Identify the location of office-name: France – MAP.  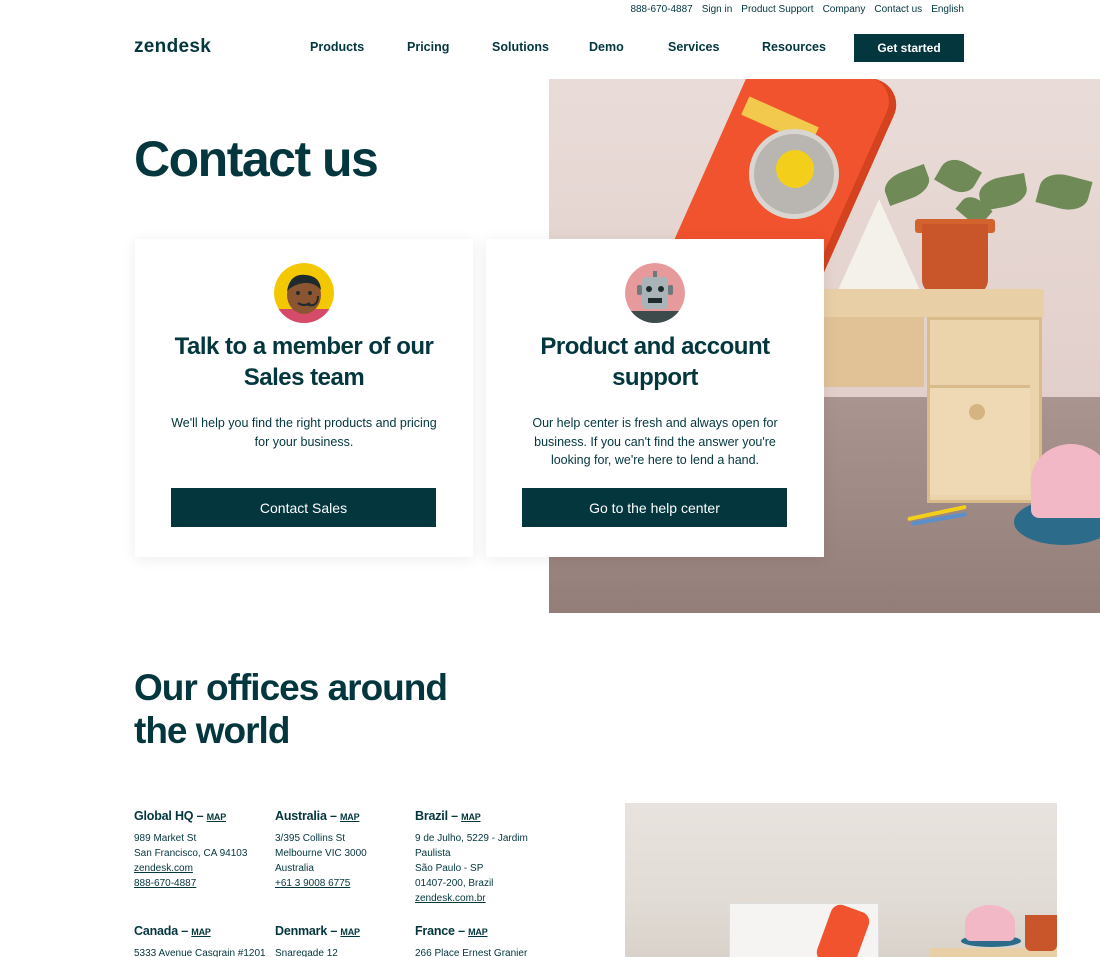
(485, 932).